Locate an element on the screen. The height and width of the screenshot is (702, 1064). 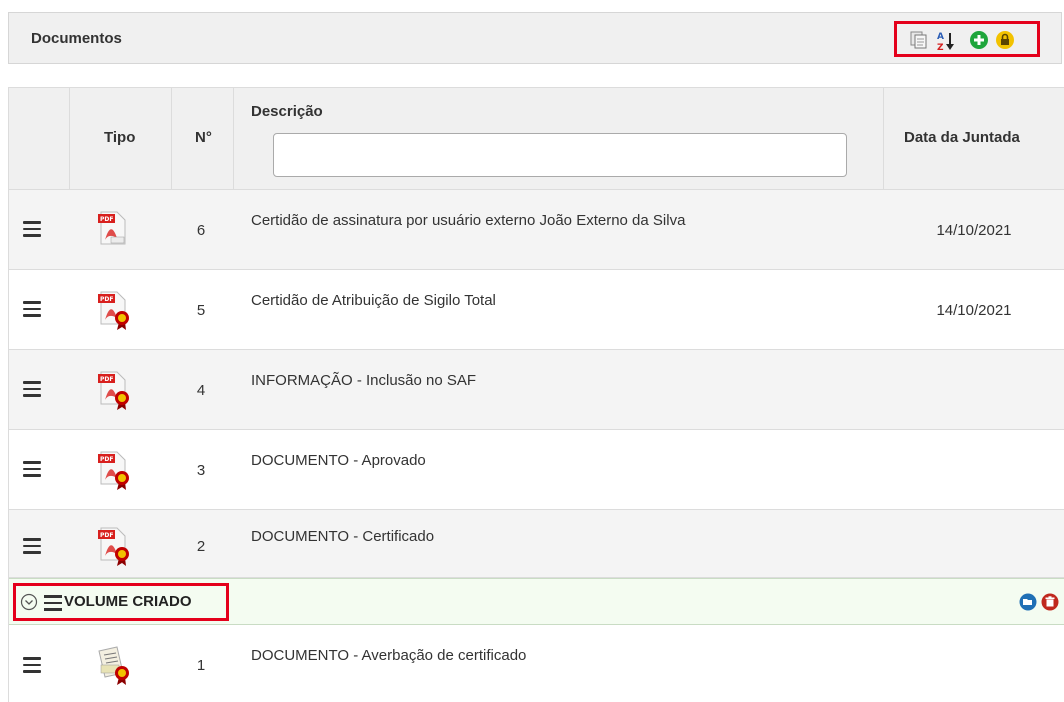
volume-group-row: VOLUME CRIADO is located at coordinates (536, 601).